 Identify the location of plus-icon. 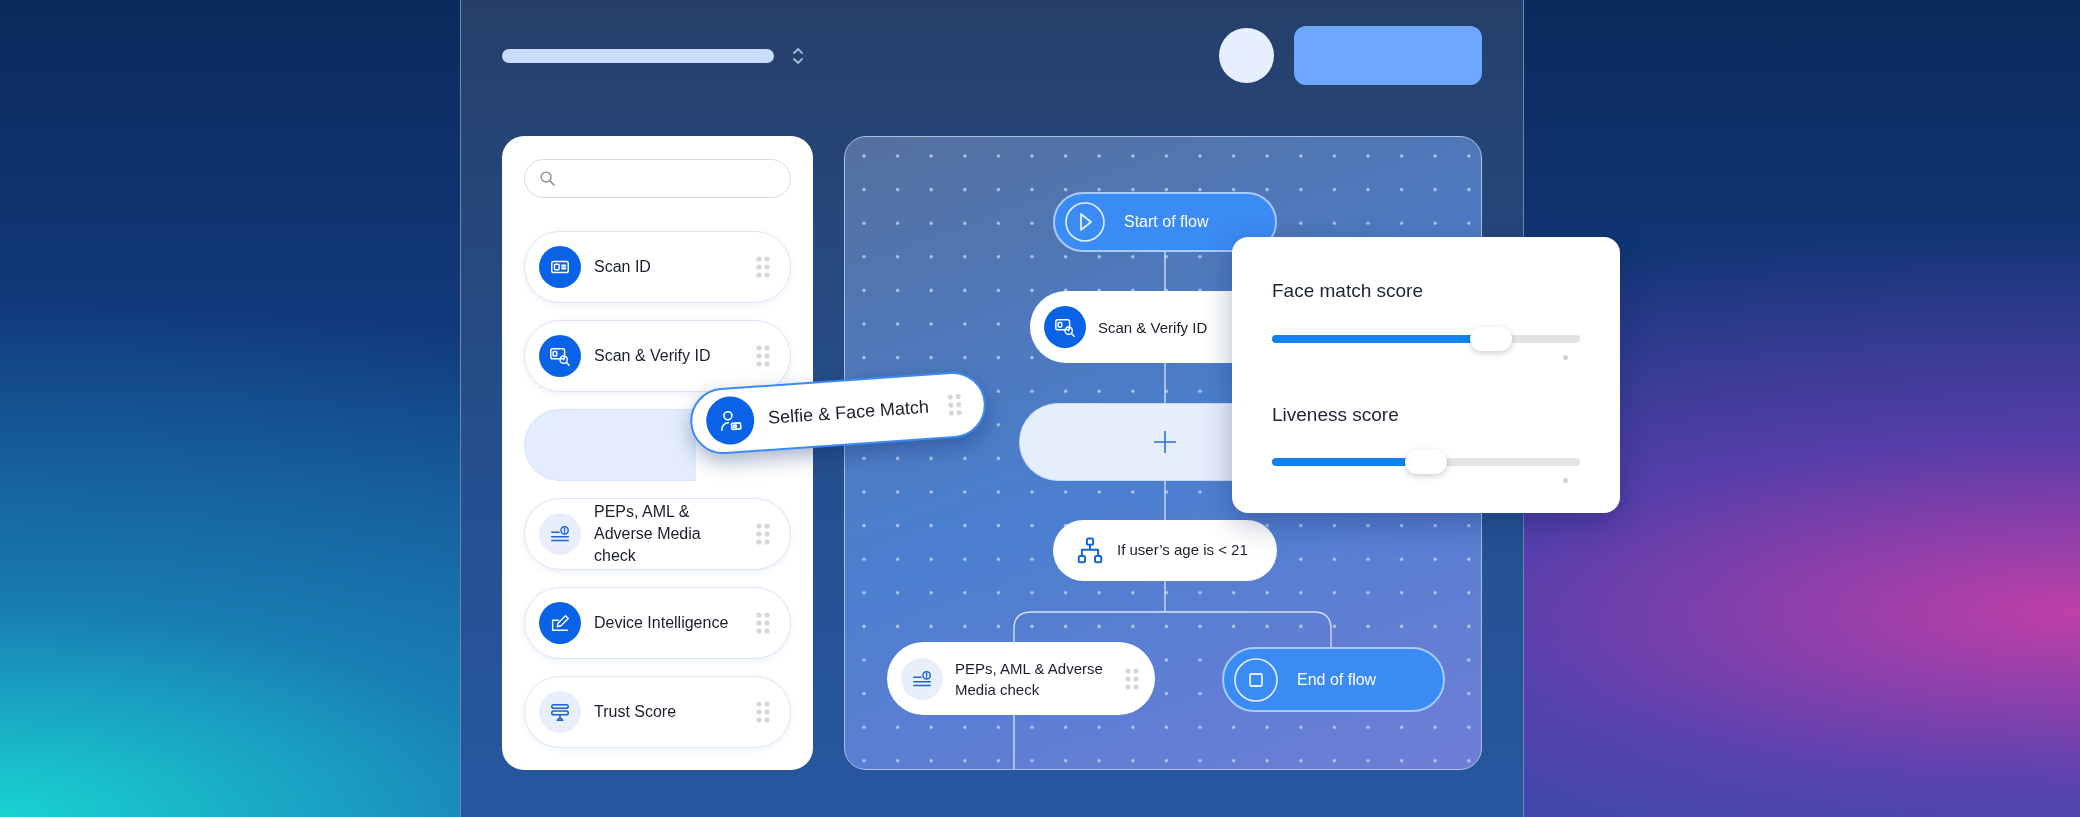
(1165, 442).